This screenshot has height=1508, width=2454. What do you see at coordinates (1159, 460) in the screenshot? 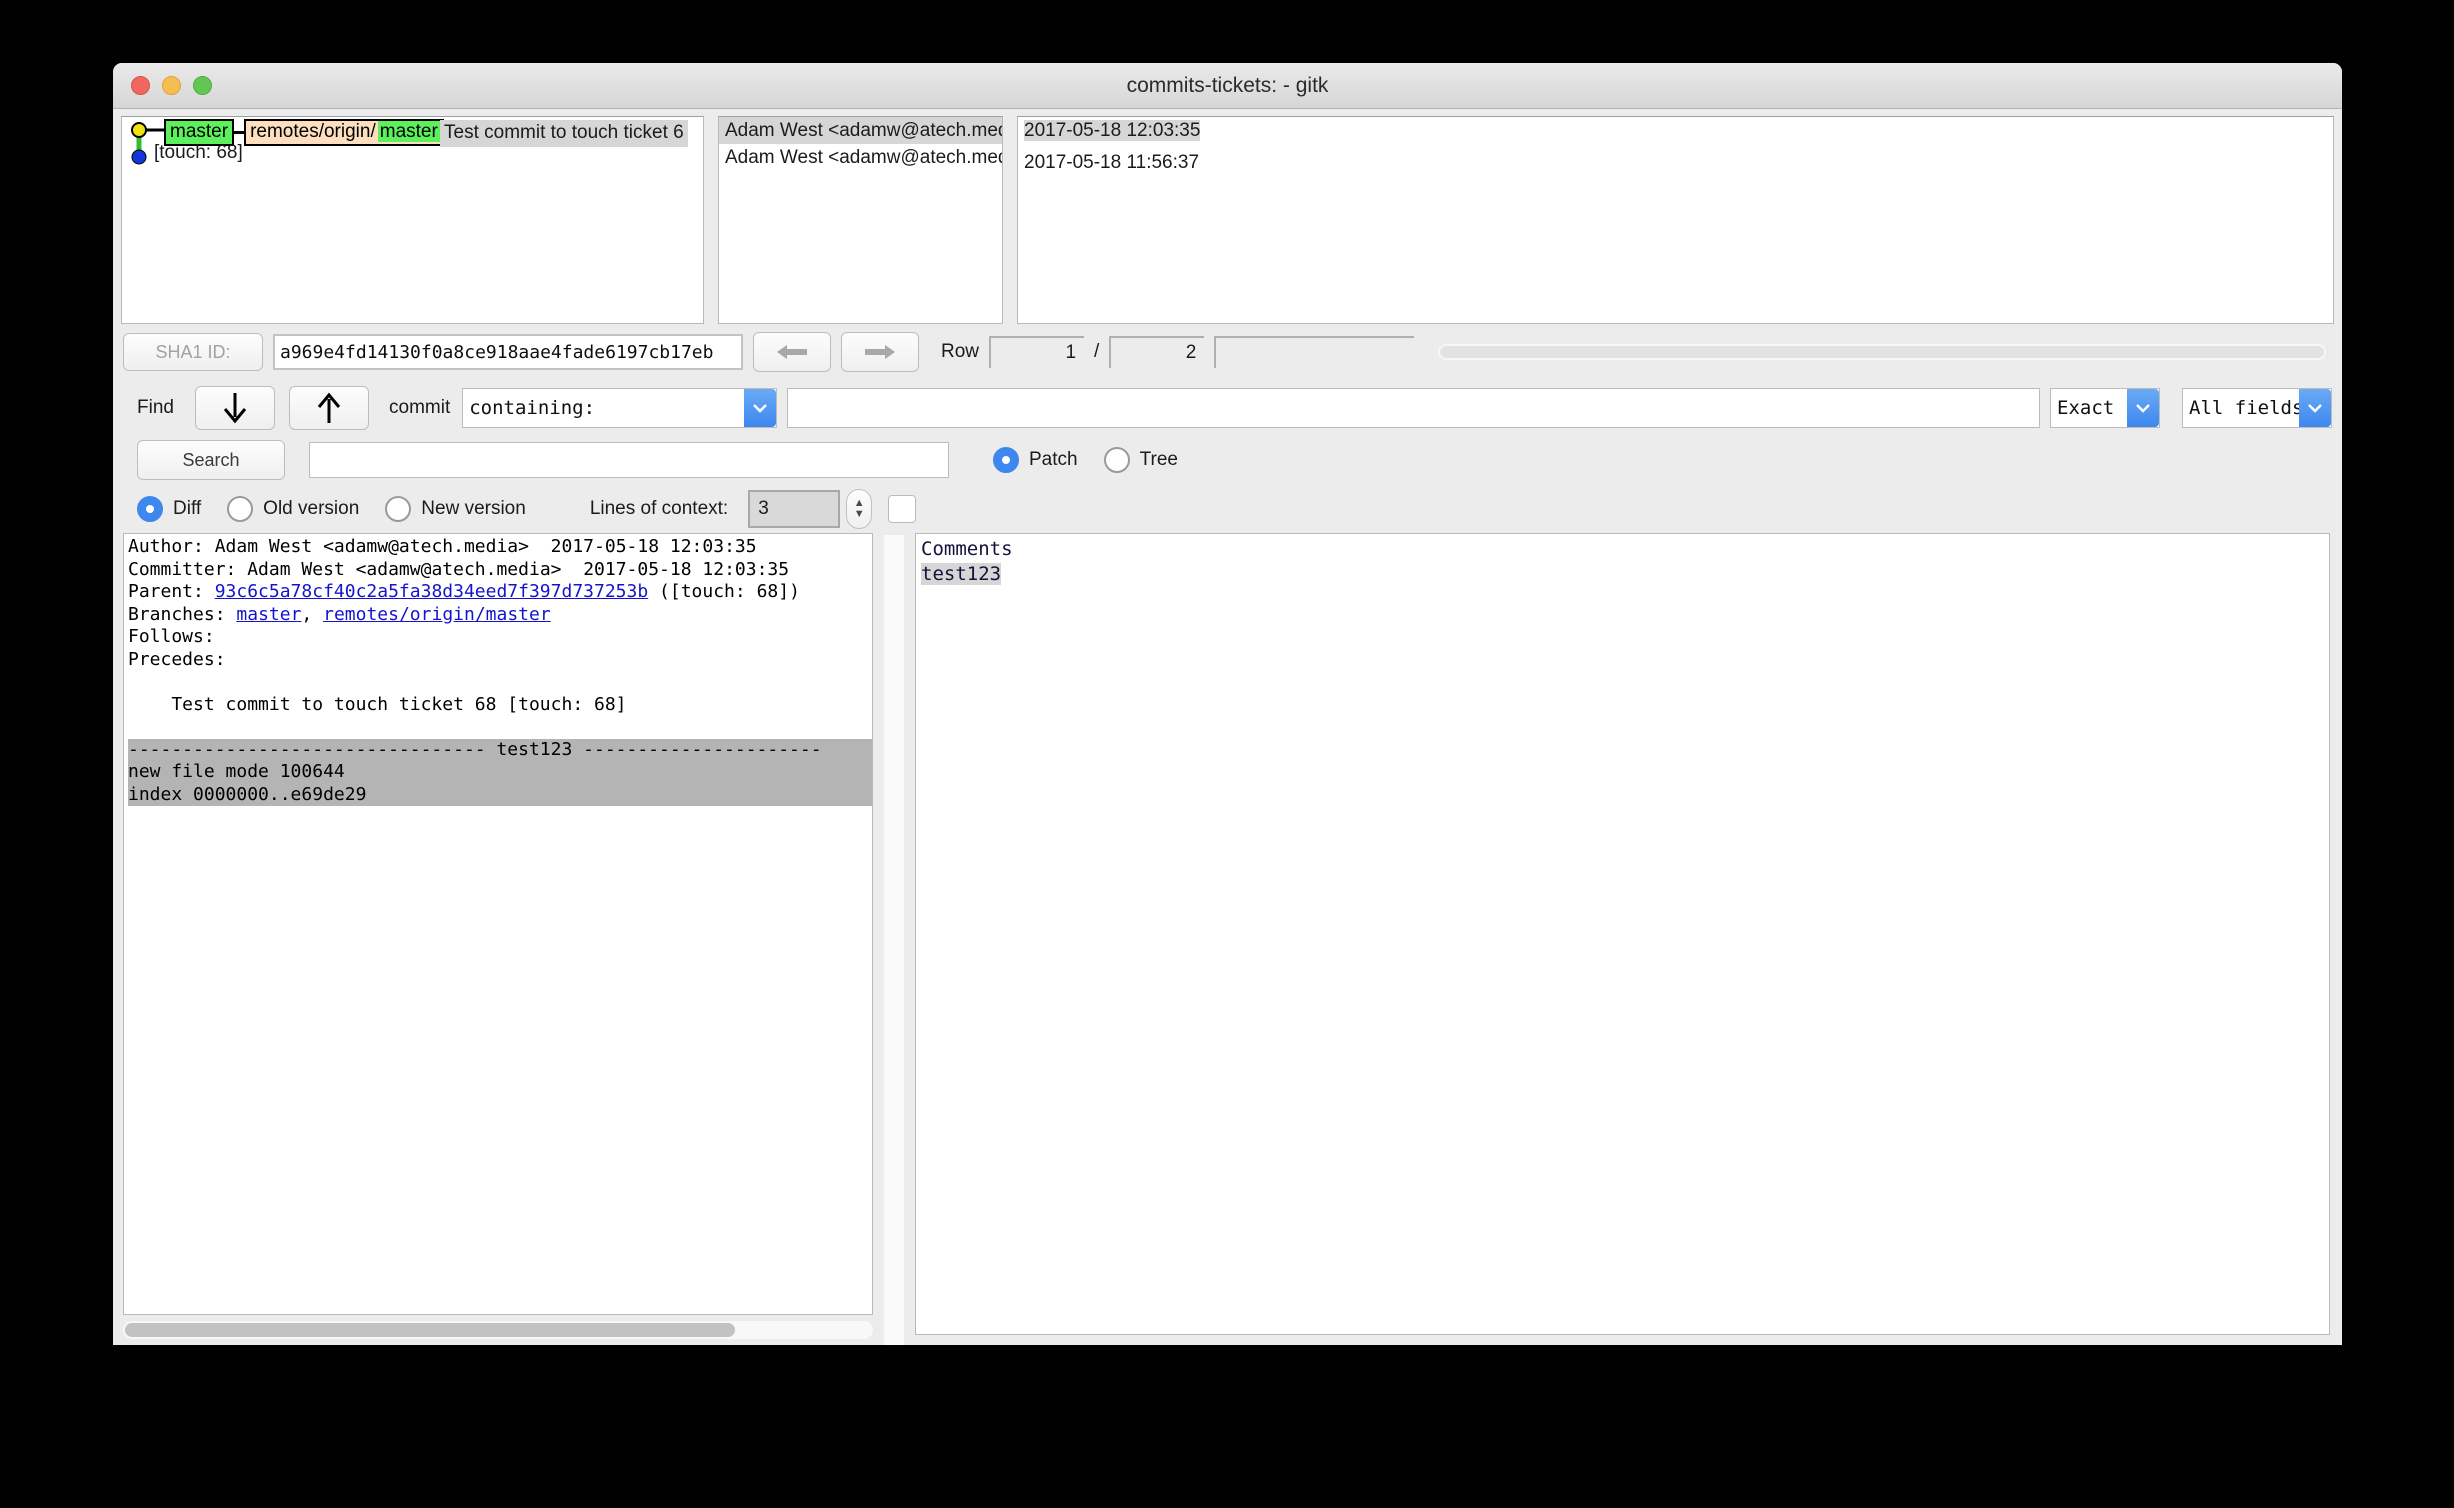
I see `tree-label: Tree` at bounding box center [1159, 460].